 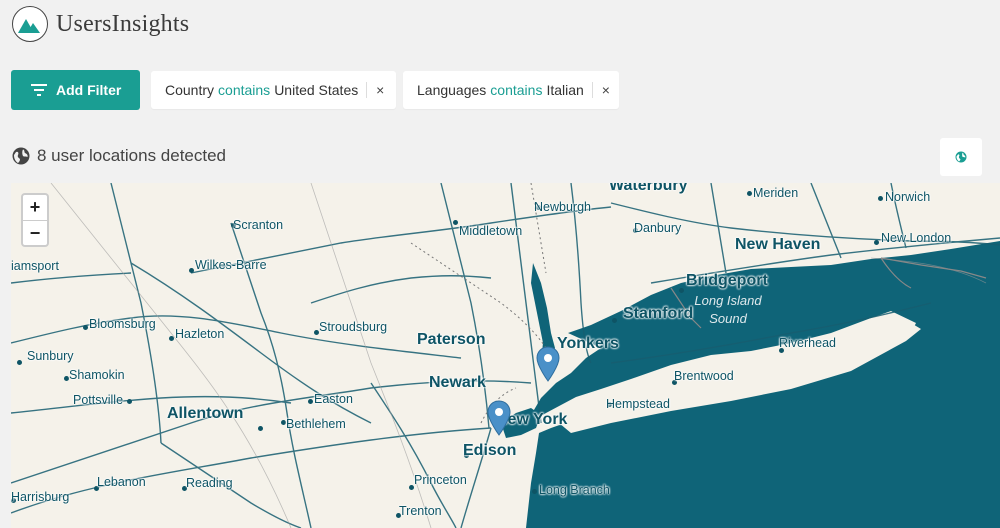 I want to click on city-label-bloomsburg: Bloomsburg, so click(x=122, y=324).